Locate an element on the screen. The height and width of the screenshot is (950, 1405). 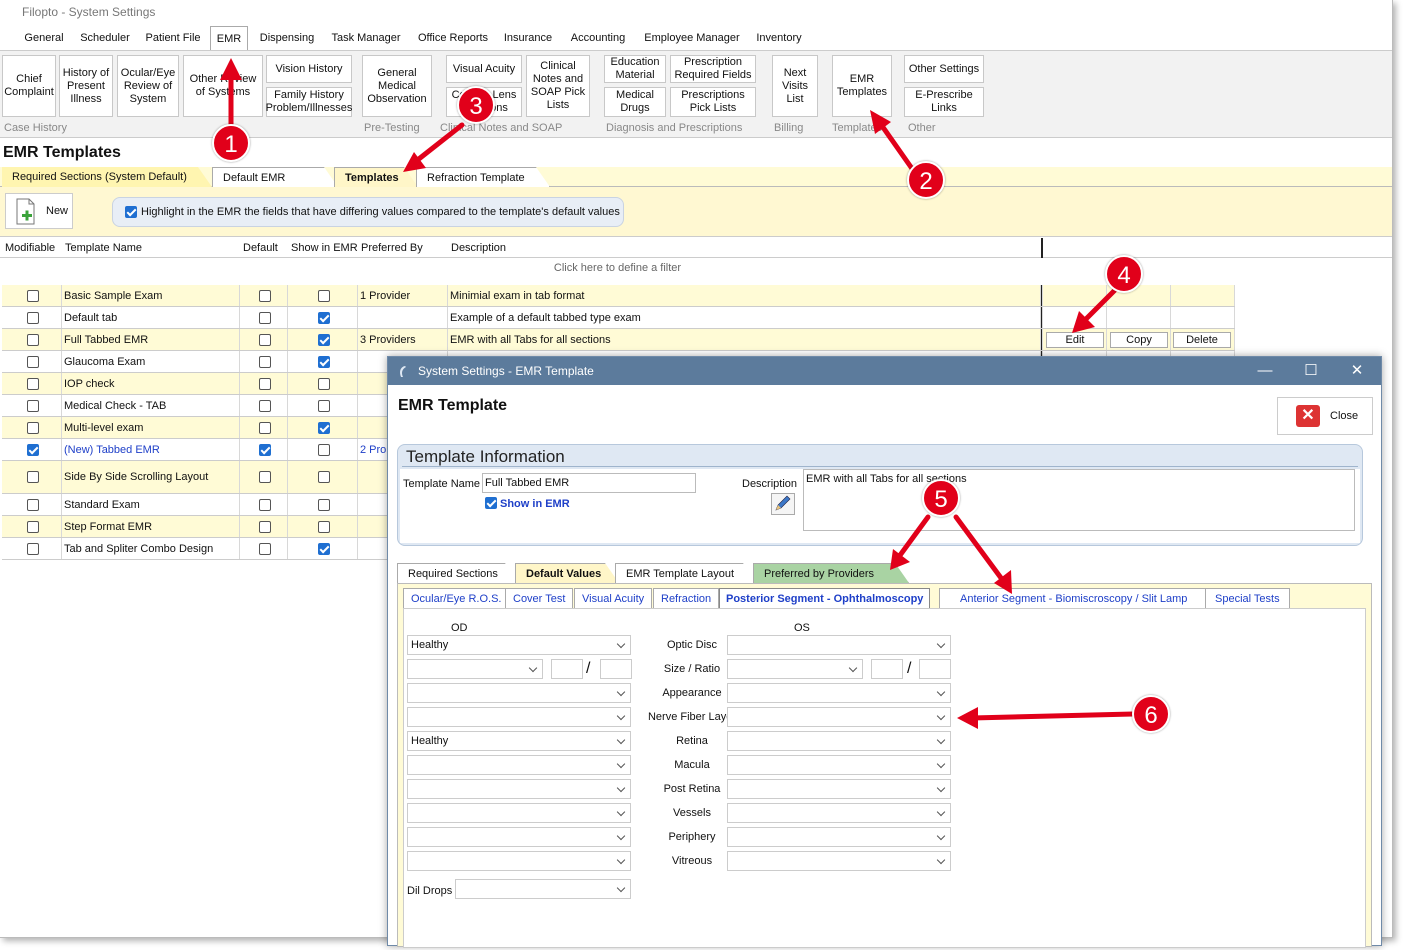
arrow-6-head is located at coordinates (967, 718).